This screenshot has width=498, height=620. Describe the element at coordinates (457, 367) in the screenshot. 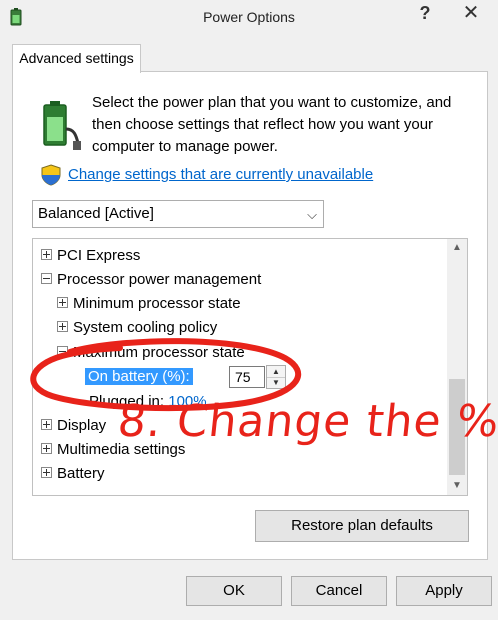

I see `tree-scrollbar: ▲ ▼` at that location.